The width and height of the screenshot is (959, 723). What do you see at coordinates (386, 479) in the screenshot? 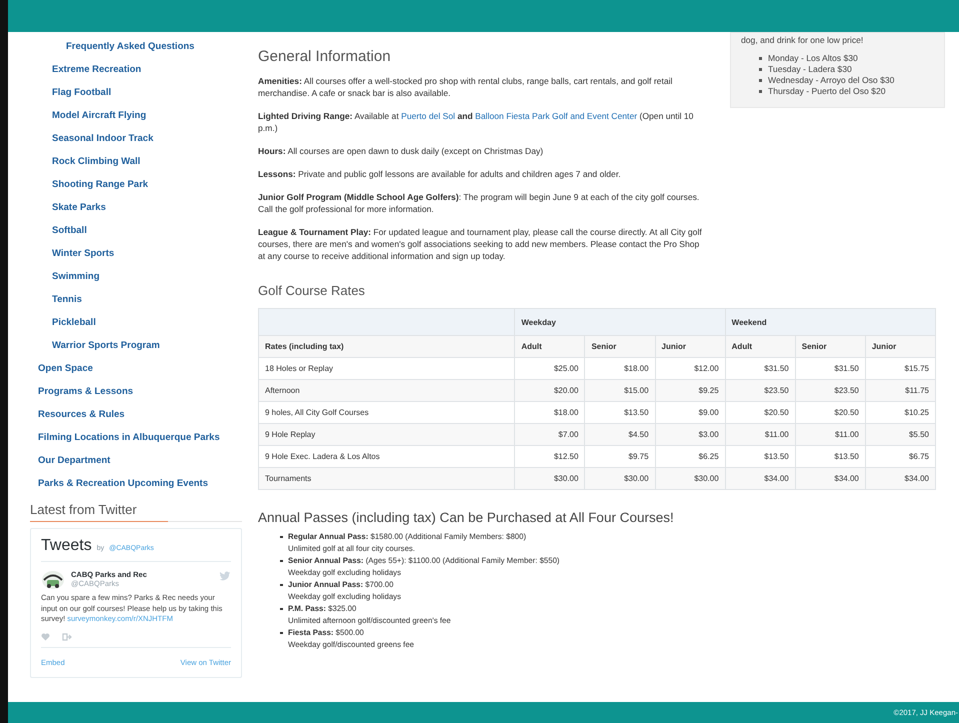
I see `table-cell: Tournaments` at bounding box center [386, 479].